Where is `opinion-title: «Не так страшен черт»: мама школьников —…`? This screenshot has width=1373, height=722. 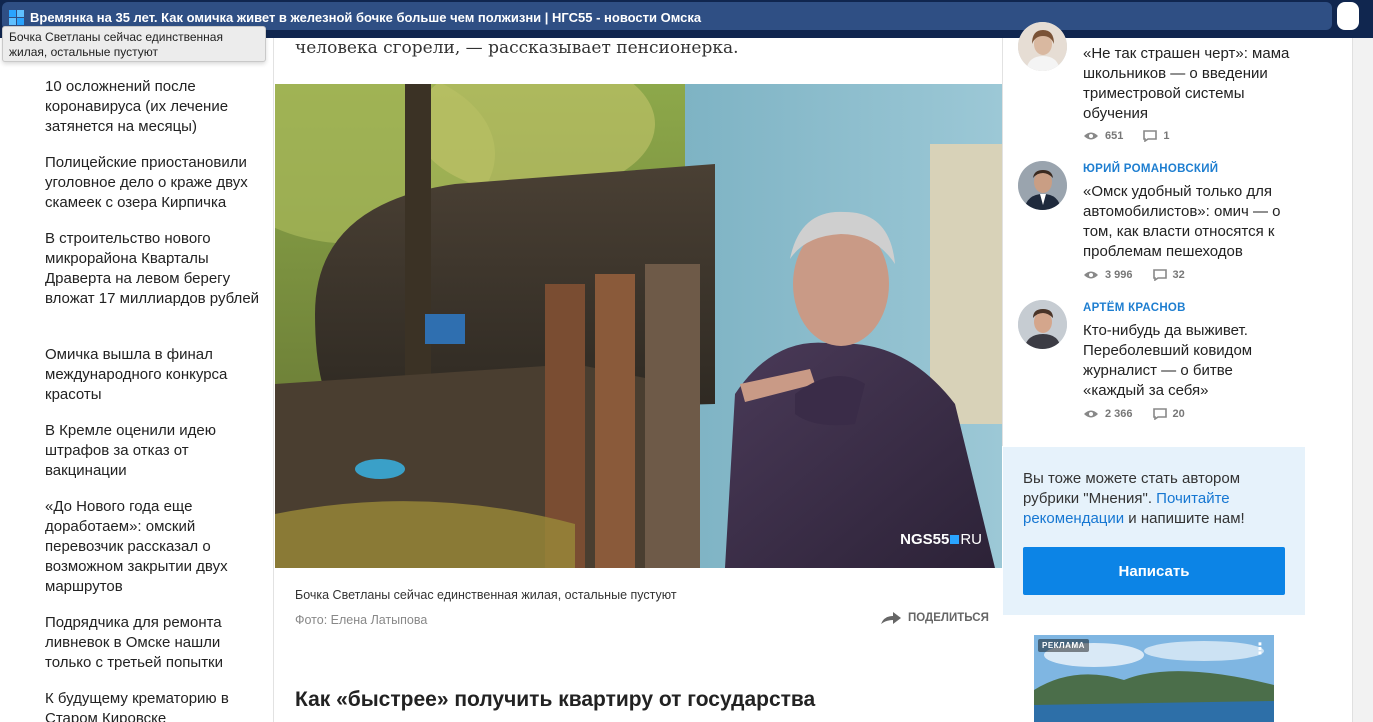
opinion-title: «Не так страшен черт»: мама школьников —… is located at coordinates (1190, 84).